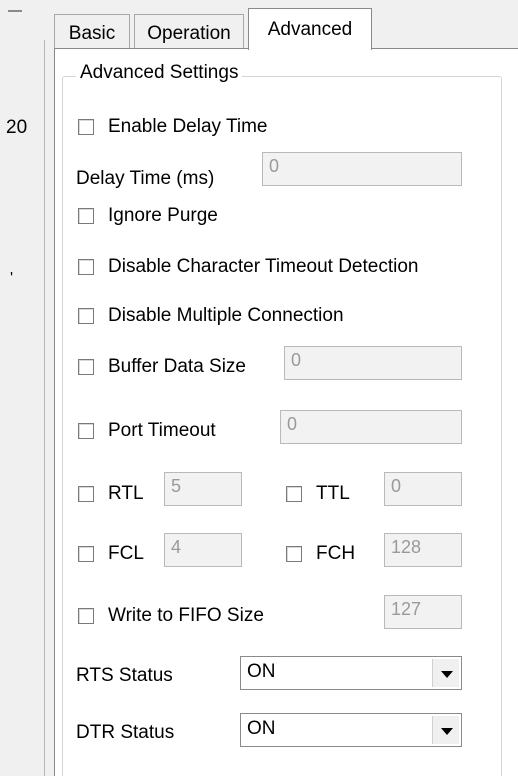 The image size is (518, 776). What do you see at coordinates (17, 127) in the screenshot?
I see `side-text-fragment: 20` at bounding box center [17, 127].